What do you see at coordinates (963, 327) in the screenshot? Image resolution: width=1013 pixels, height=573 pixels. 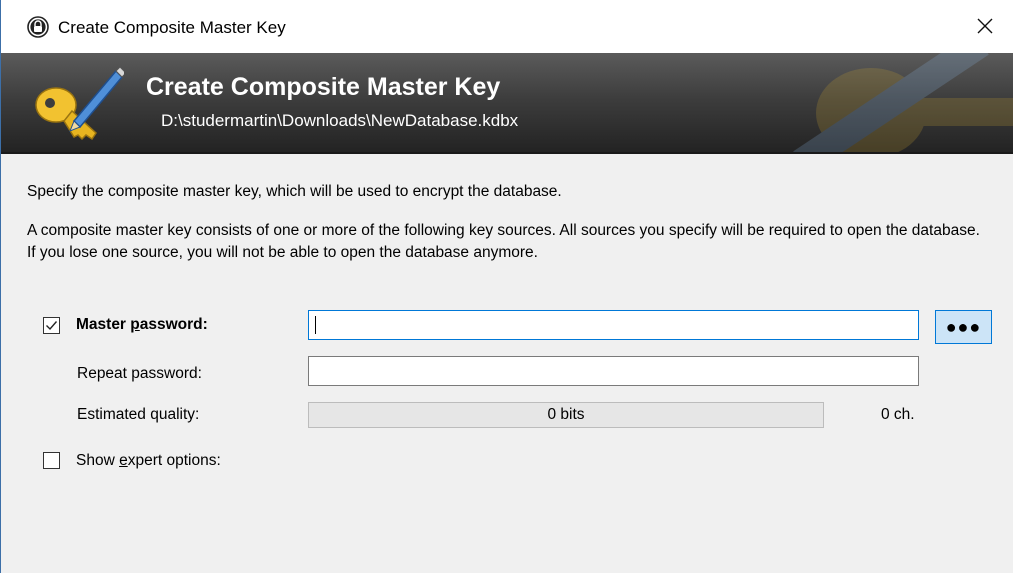 I see `show-password-toggle-button: ●●●` at bounding box center [963, 327].